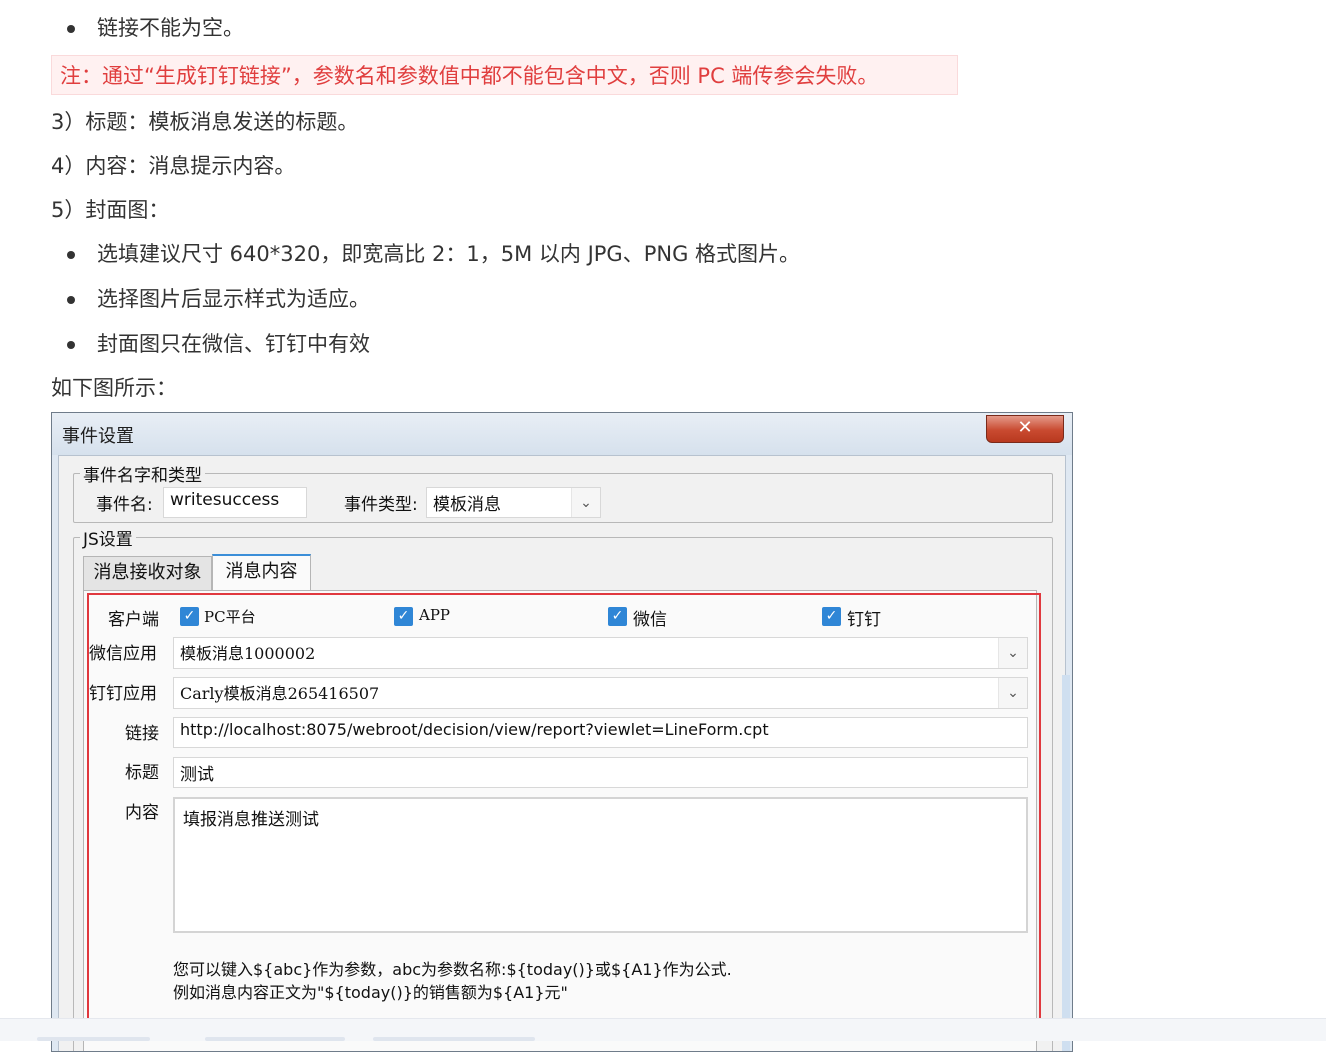  I want to click on item-title: 3）标题：模板消息发送的标题。, so click(205, 122).